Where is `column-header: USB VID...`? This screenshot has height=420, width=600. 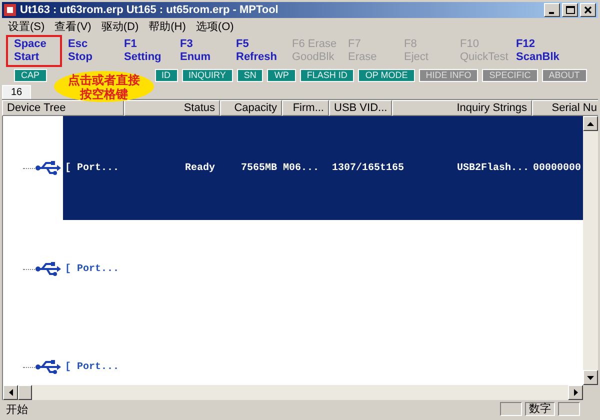 column-header: USB VID... is located at coordinates (360, 108).